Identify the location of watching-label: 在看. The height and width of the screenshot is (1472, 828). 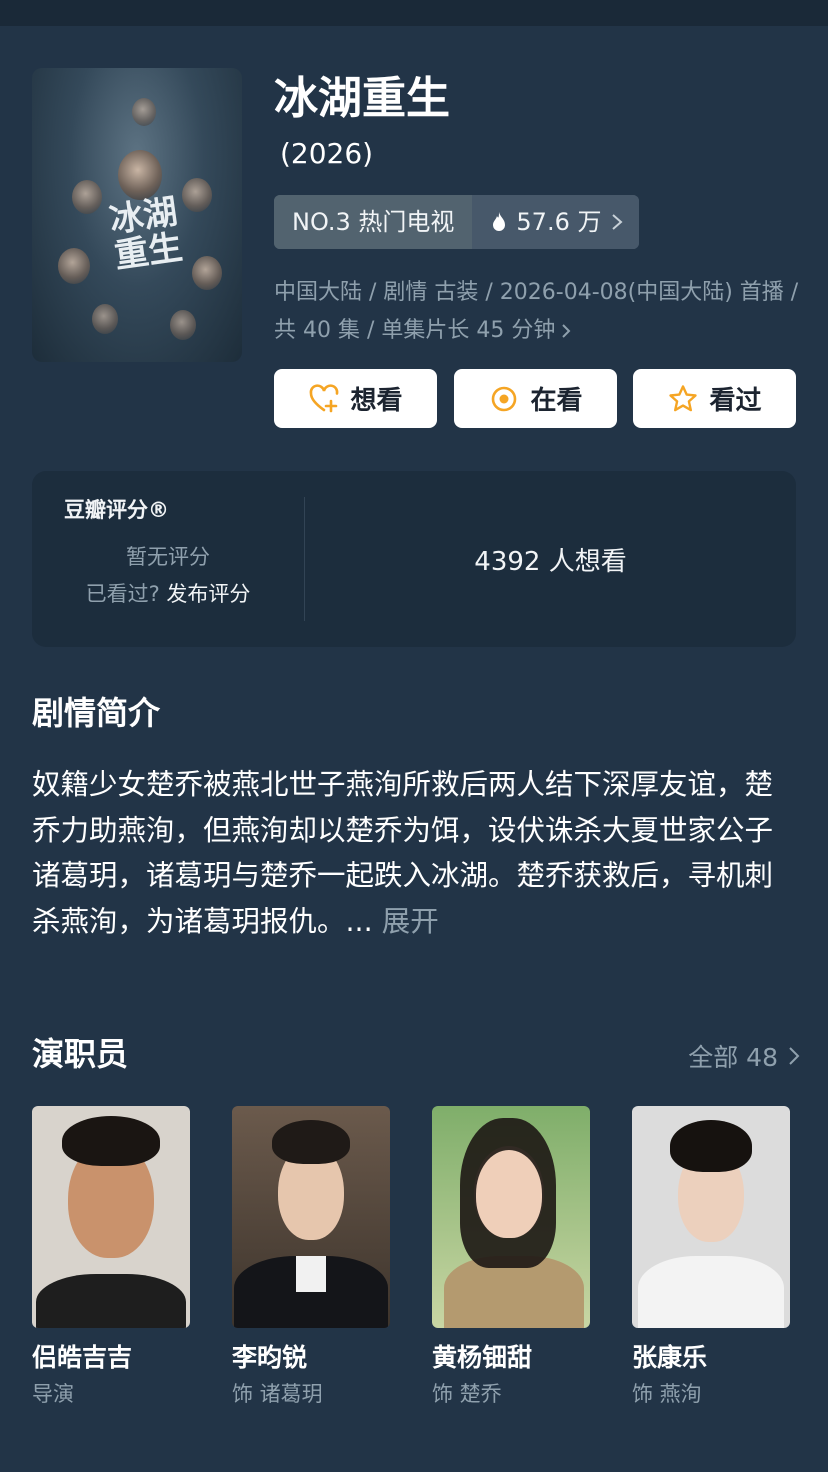
(556, 401).